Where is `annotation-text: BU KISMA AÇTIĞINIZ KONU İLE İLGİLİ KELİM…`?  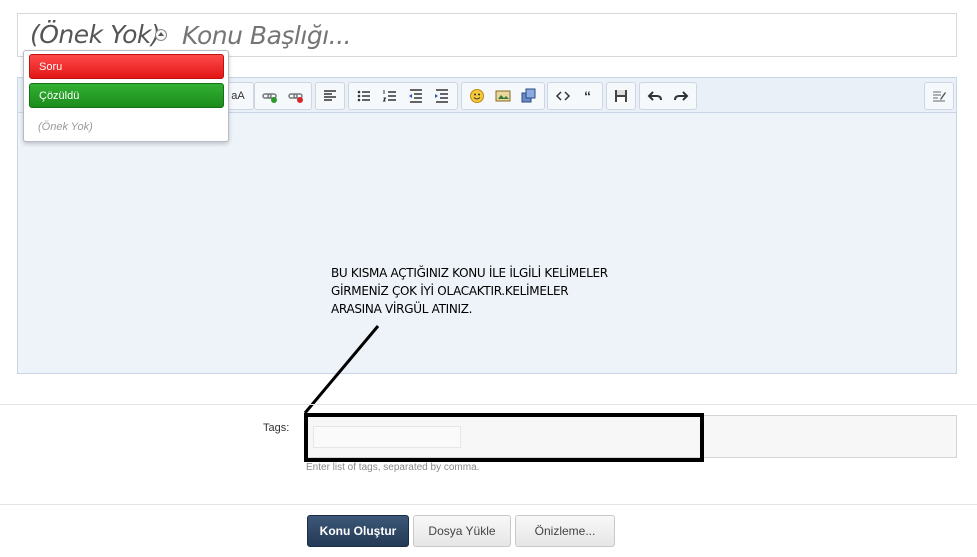
annotation-text: BU KISMA AÇTIĞINIZ KONU İLE İLGİLİ KELİM… is located at coordinates (491, 291).